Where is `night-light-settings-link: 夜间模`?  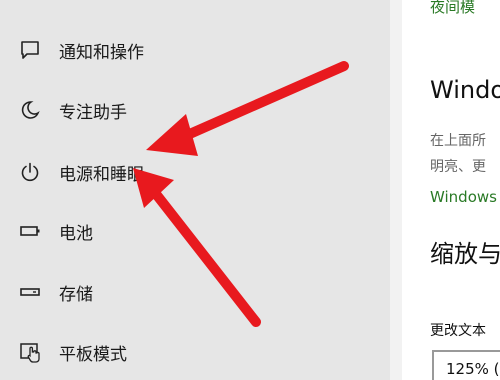
night-light-settings-link: 夜间模 is located at coordinates (452, 8).